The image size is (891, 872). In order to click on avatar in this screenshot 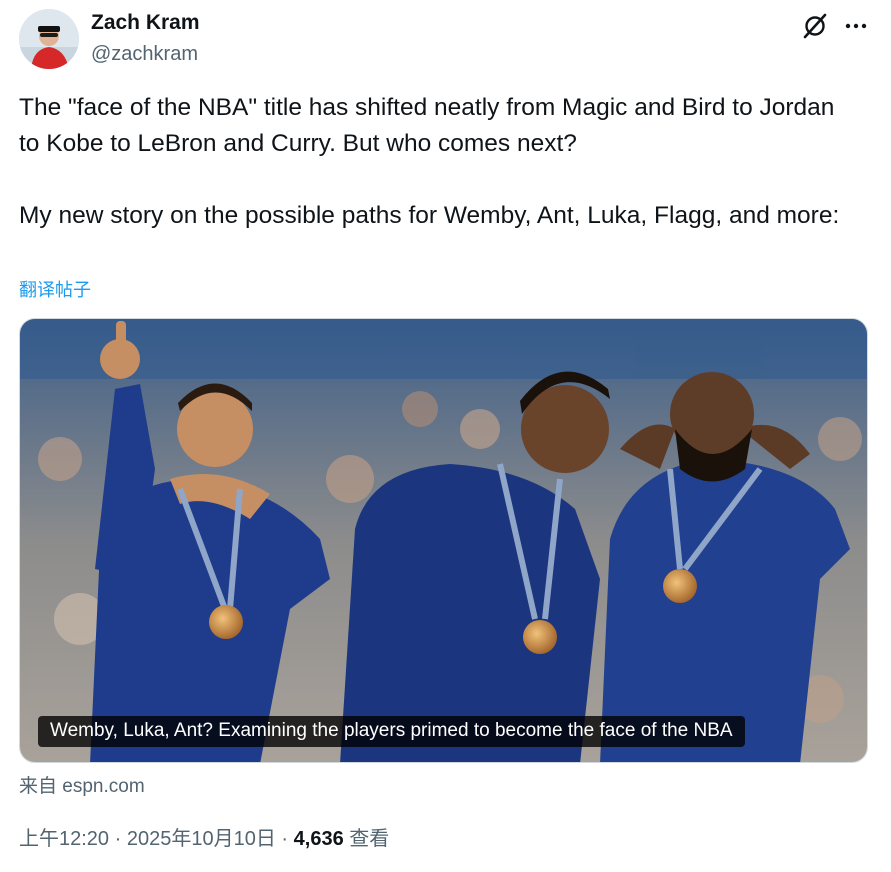, I will do `click(49, 39)`.